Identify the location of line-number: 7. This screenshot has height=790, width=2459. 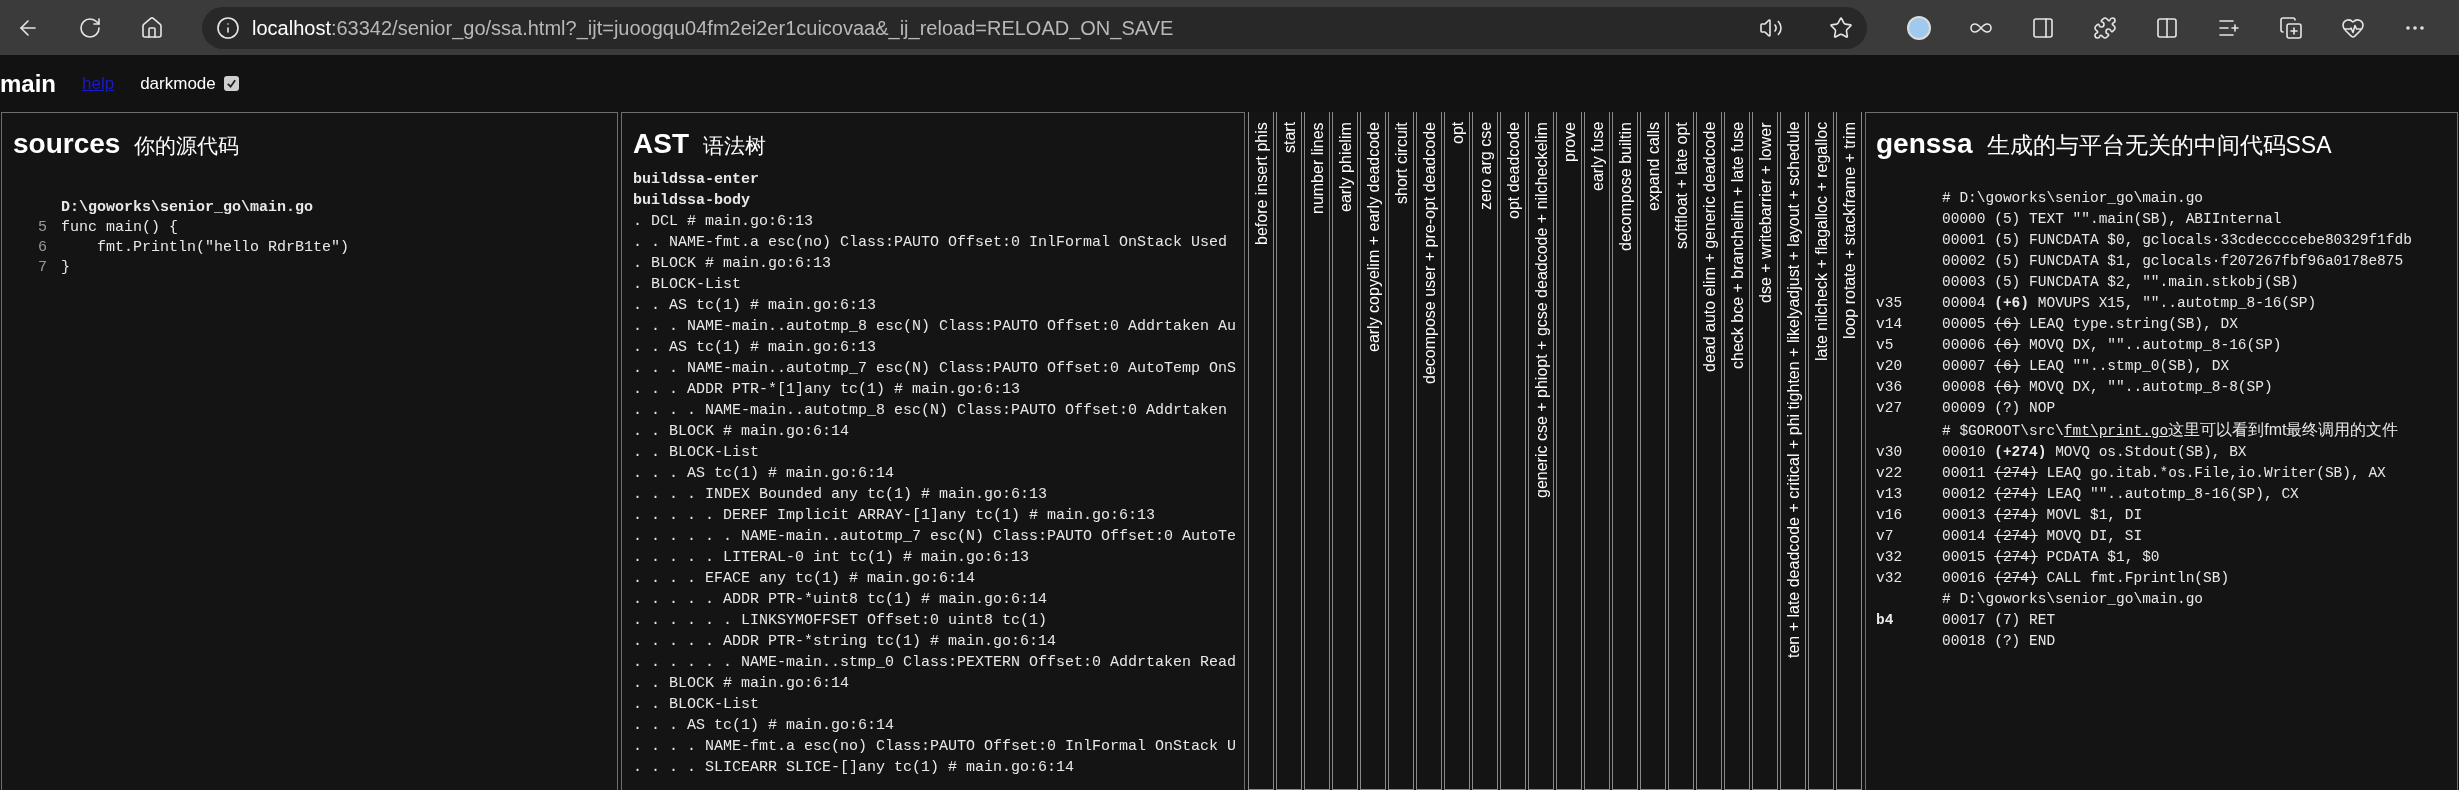
(42, 268).